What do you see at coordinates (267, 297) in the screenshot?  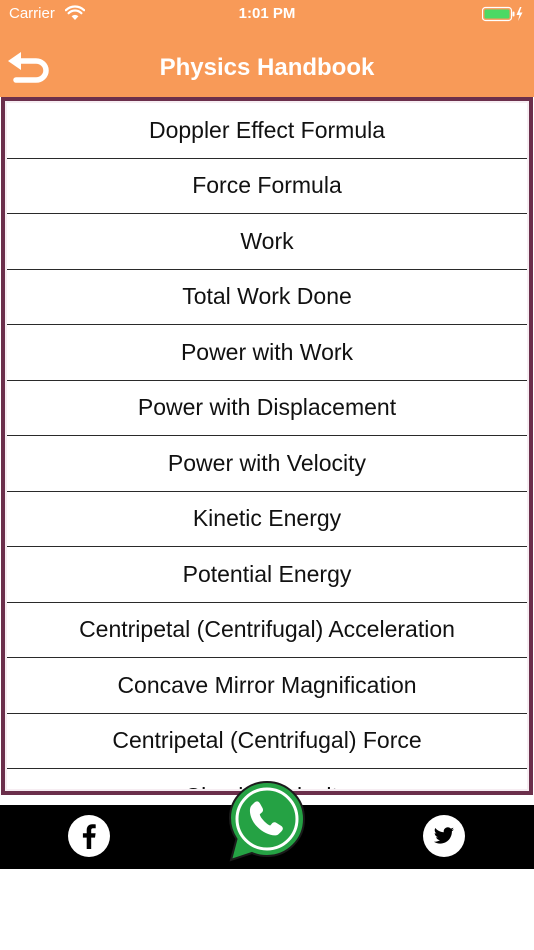 I see `list-item: Total Work Done` at bounding box center [267, 297].